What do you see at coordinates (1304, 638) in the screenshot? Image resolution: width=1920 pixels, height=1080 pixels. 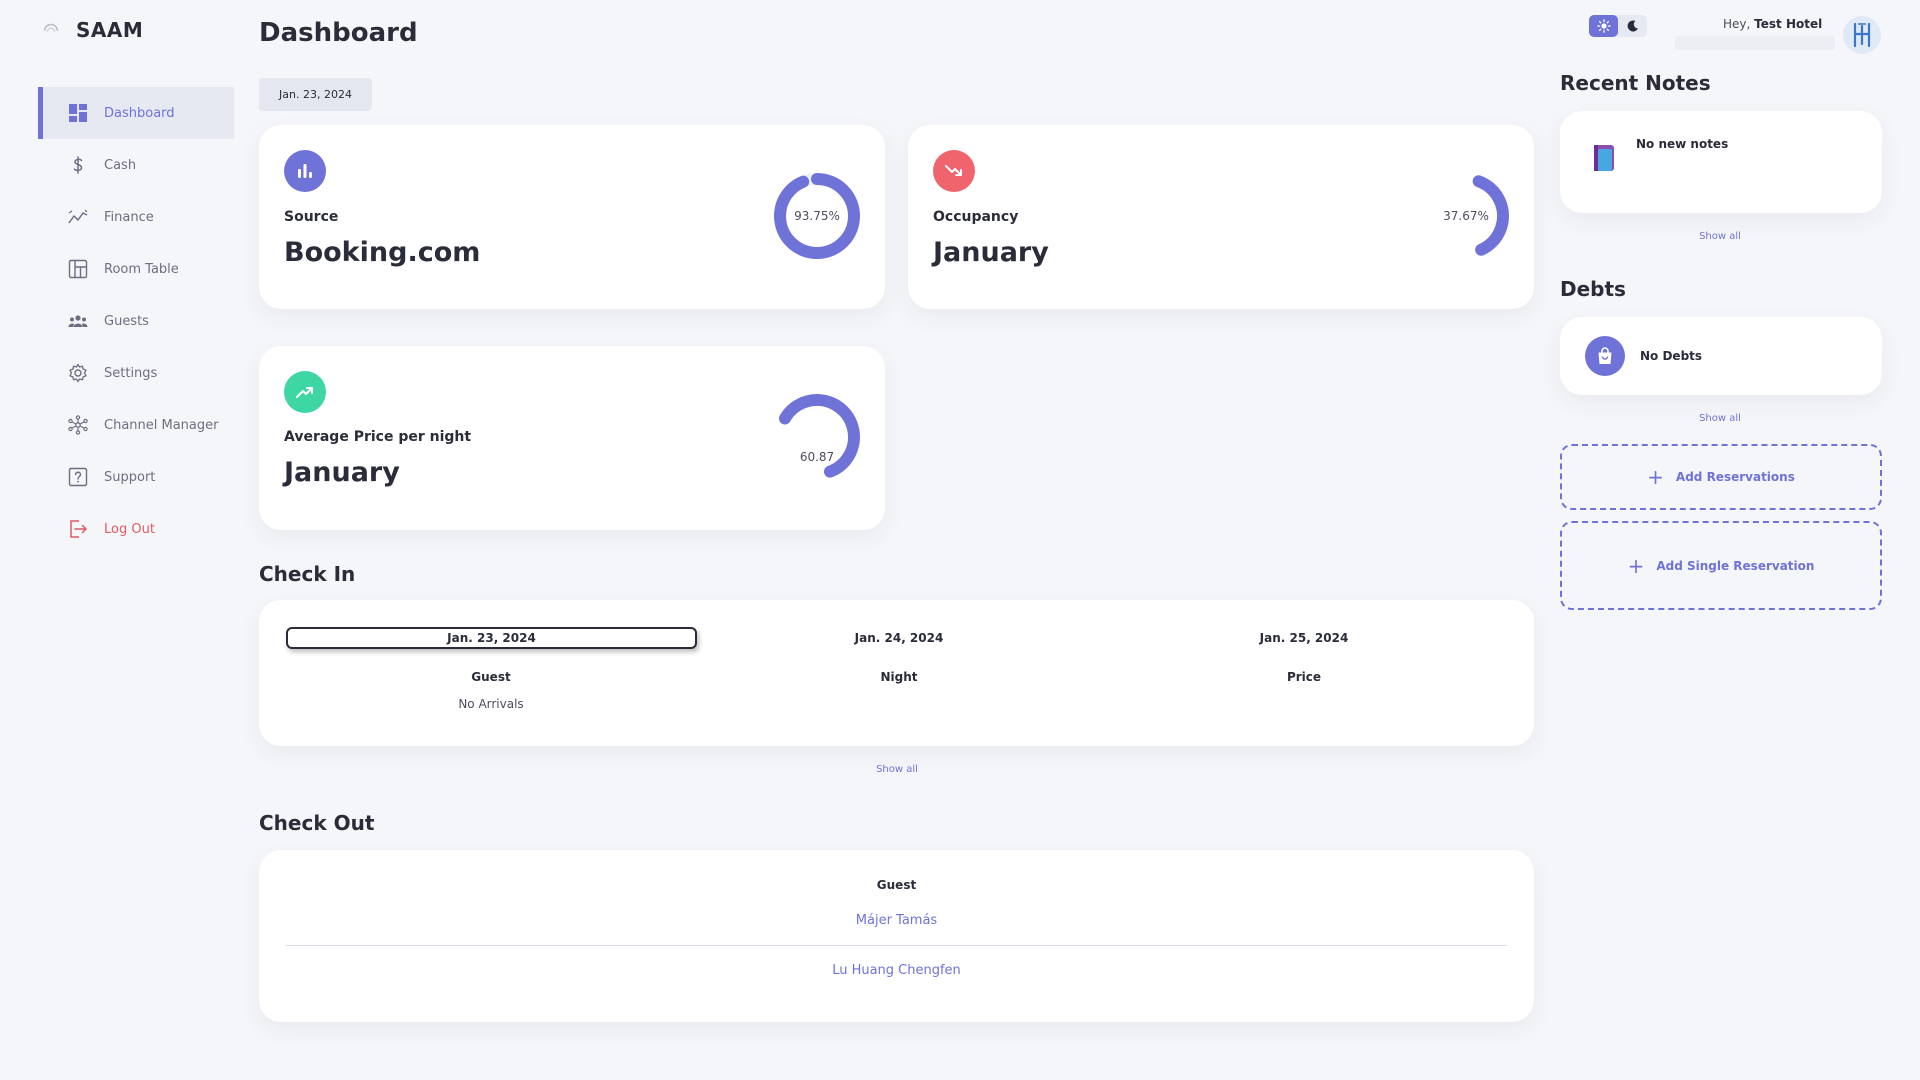 I see `checkin-day-tab: Jan. 25, 2024` at bounding box center [1304, 638].